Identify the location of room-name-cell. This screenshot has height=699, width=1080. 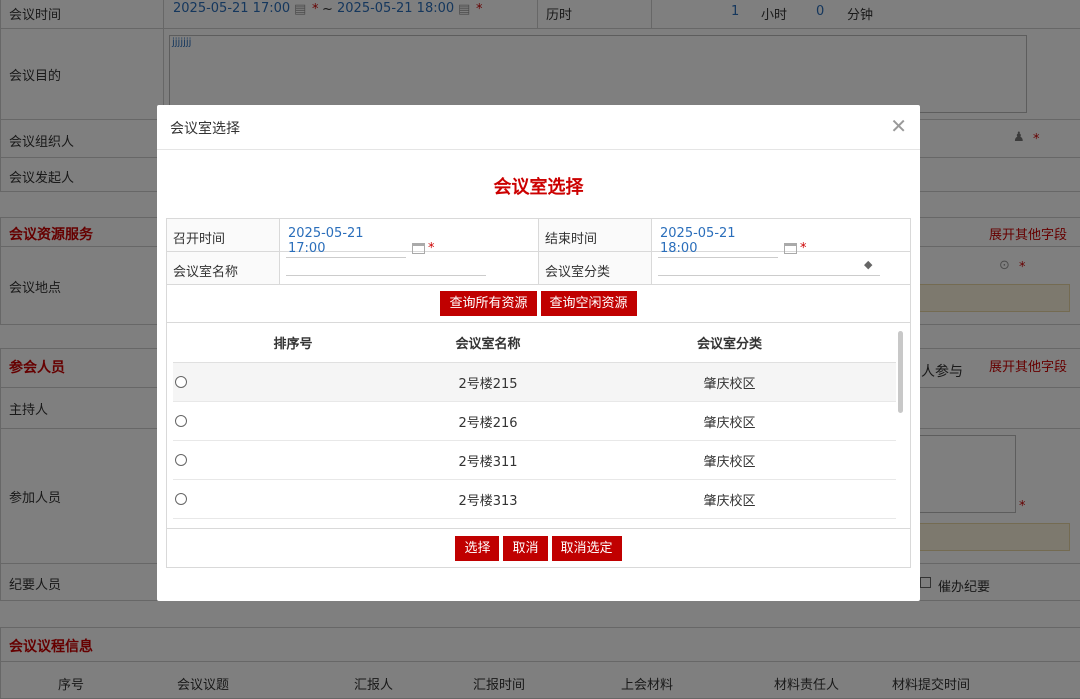
(409, 268).